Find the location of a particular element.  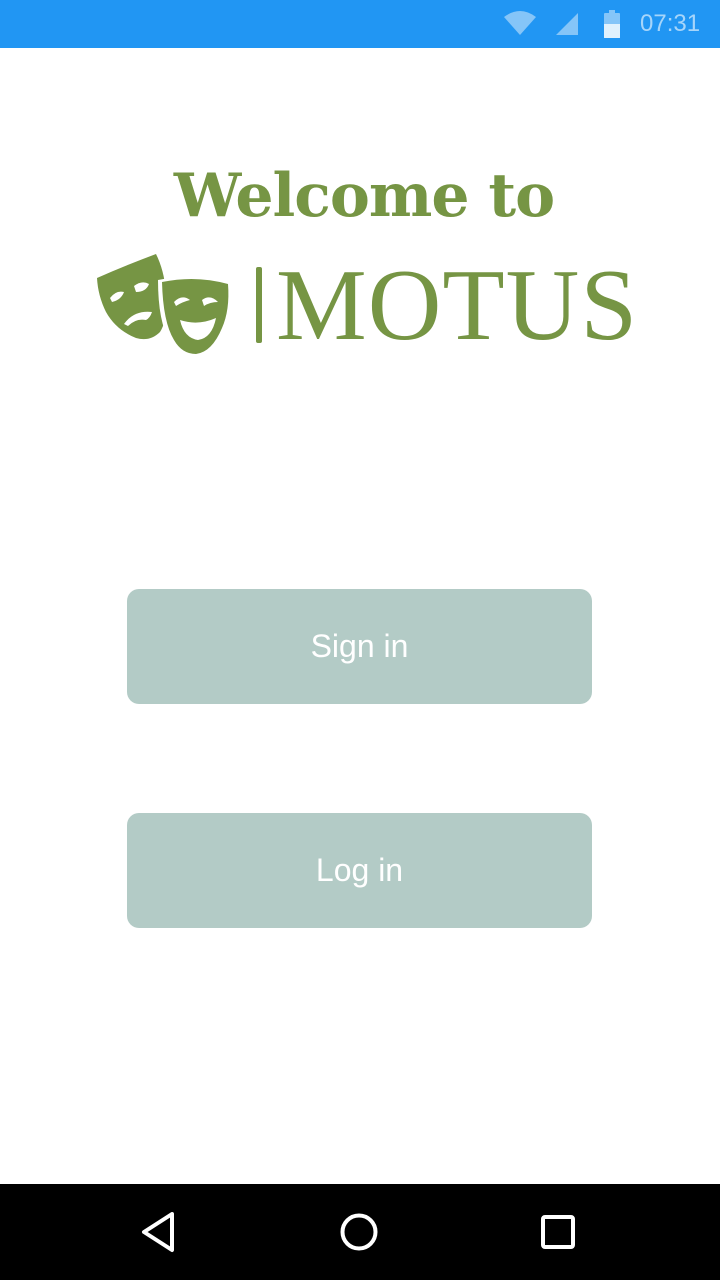

welcome-title: Welcome to is located at coordinates (364, 196).